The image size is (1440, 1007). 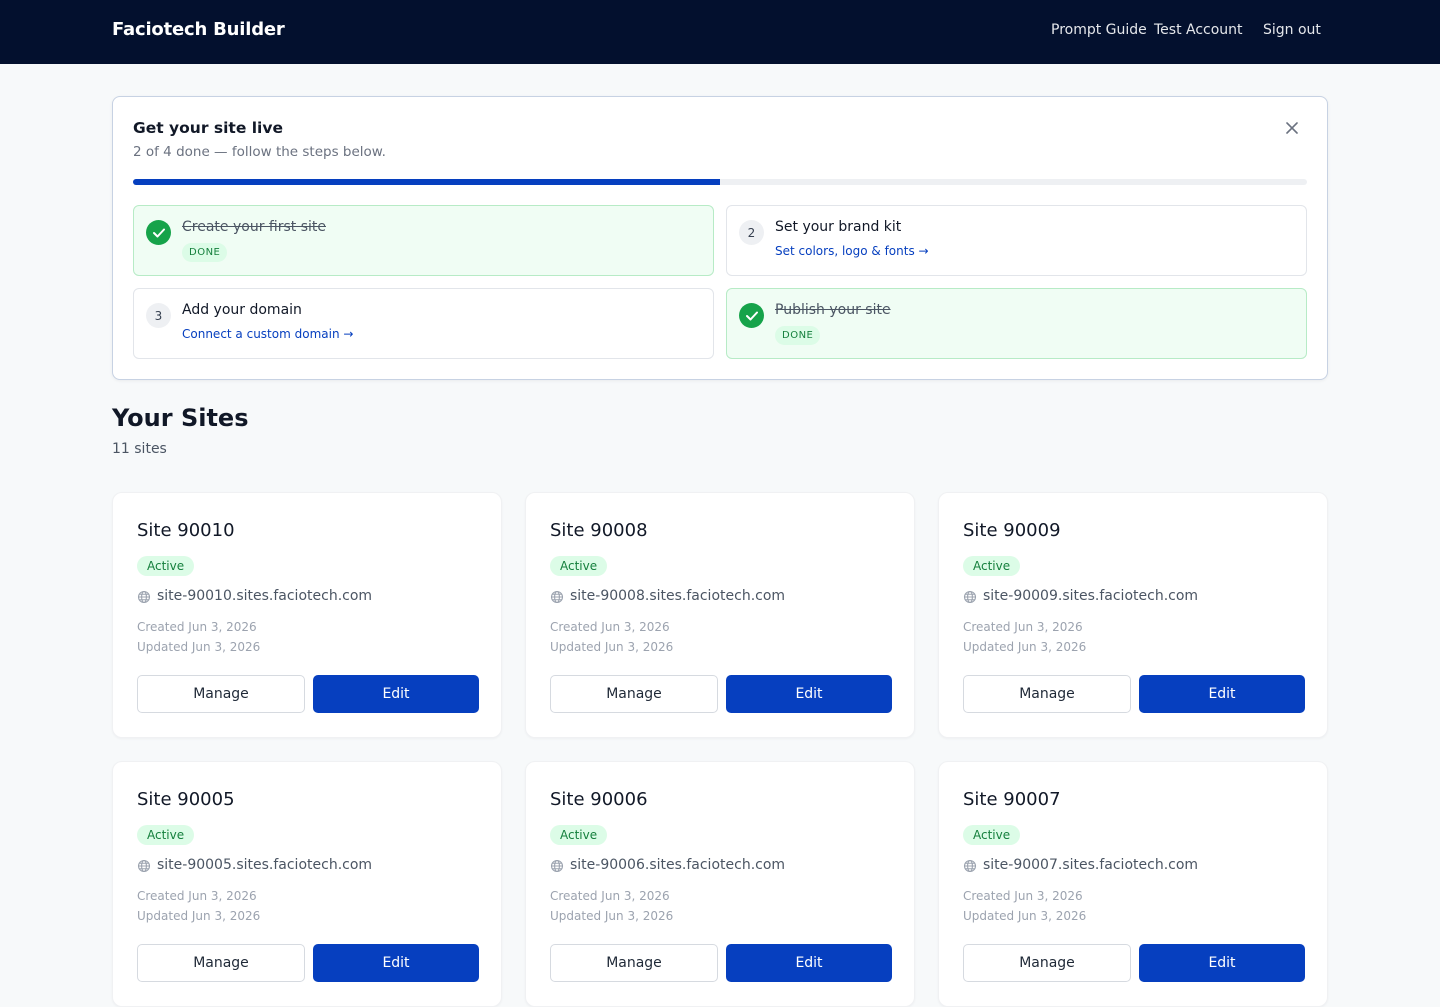 I want to click on step-number: 2, so click(x=751, y=232).